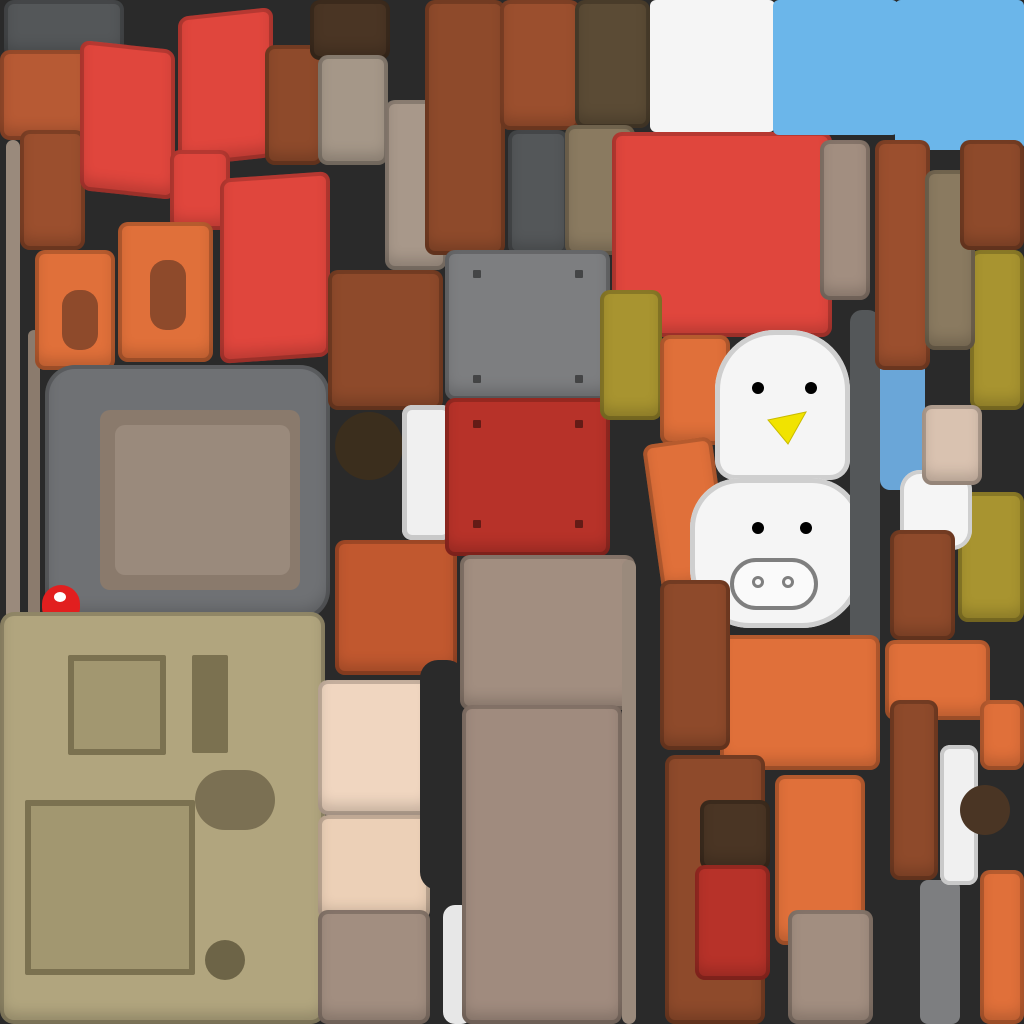 The width and height of the screenshot is (1024, 1024). What do you see at coordinates (787, 428) in the screenshot?
I see `chick-beak` at bounding box center [787, 428].